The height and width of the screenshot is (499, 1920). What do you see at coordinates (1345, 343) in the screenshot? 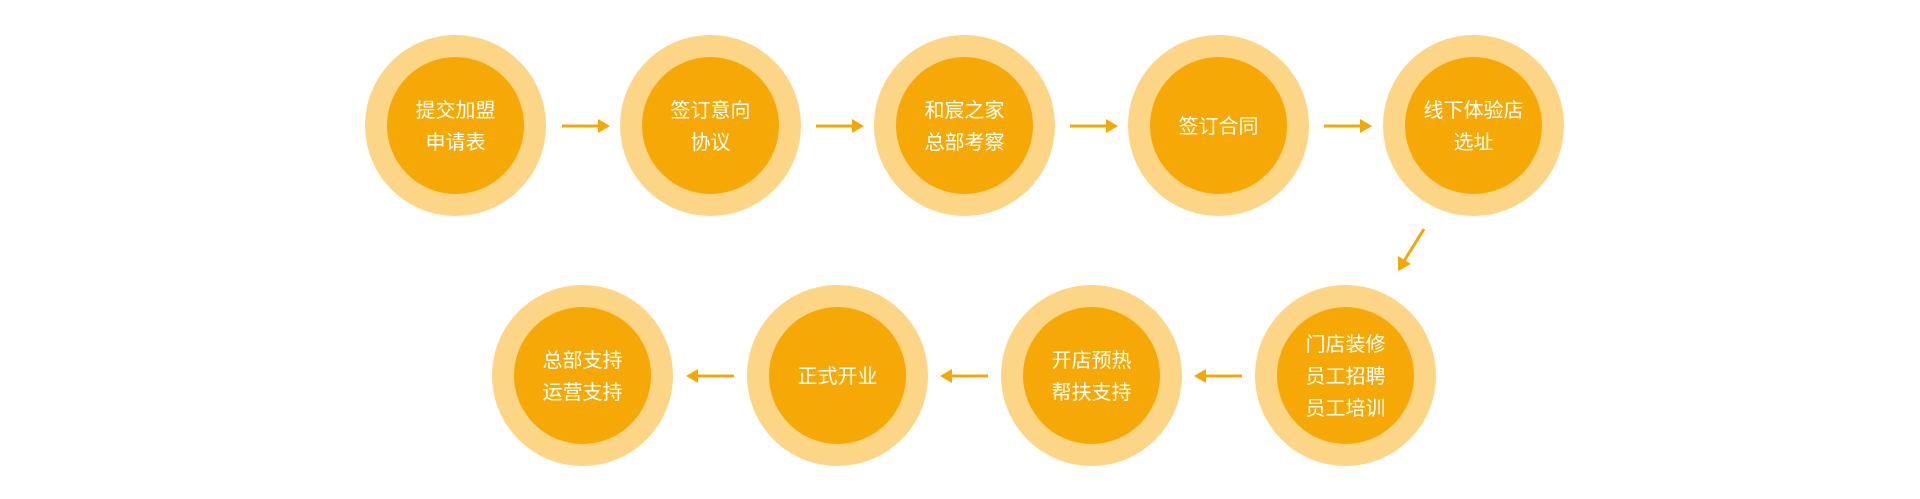
I see `step-6-line-1: 门店装修` at bounding box center [1345, 343].